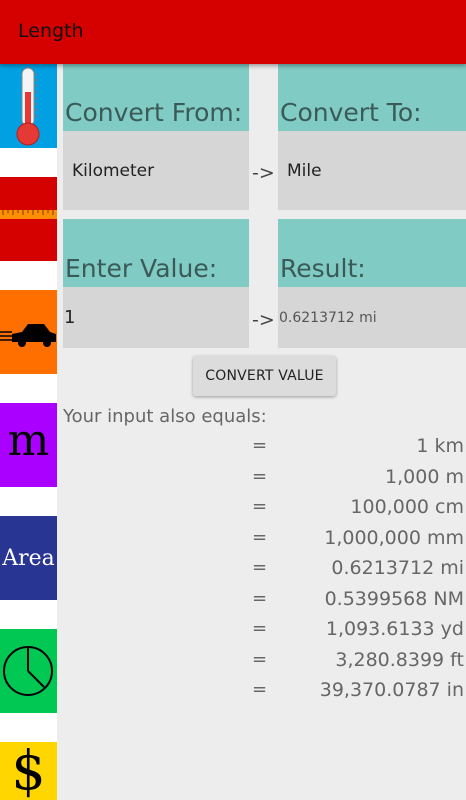 The image size is (466, 800). I want to click on thermometer-icon, so click(28, 106).